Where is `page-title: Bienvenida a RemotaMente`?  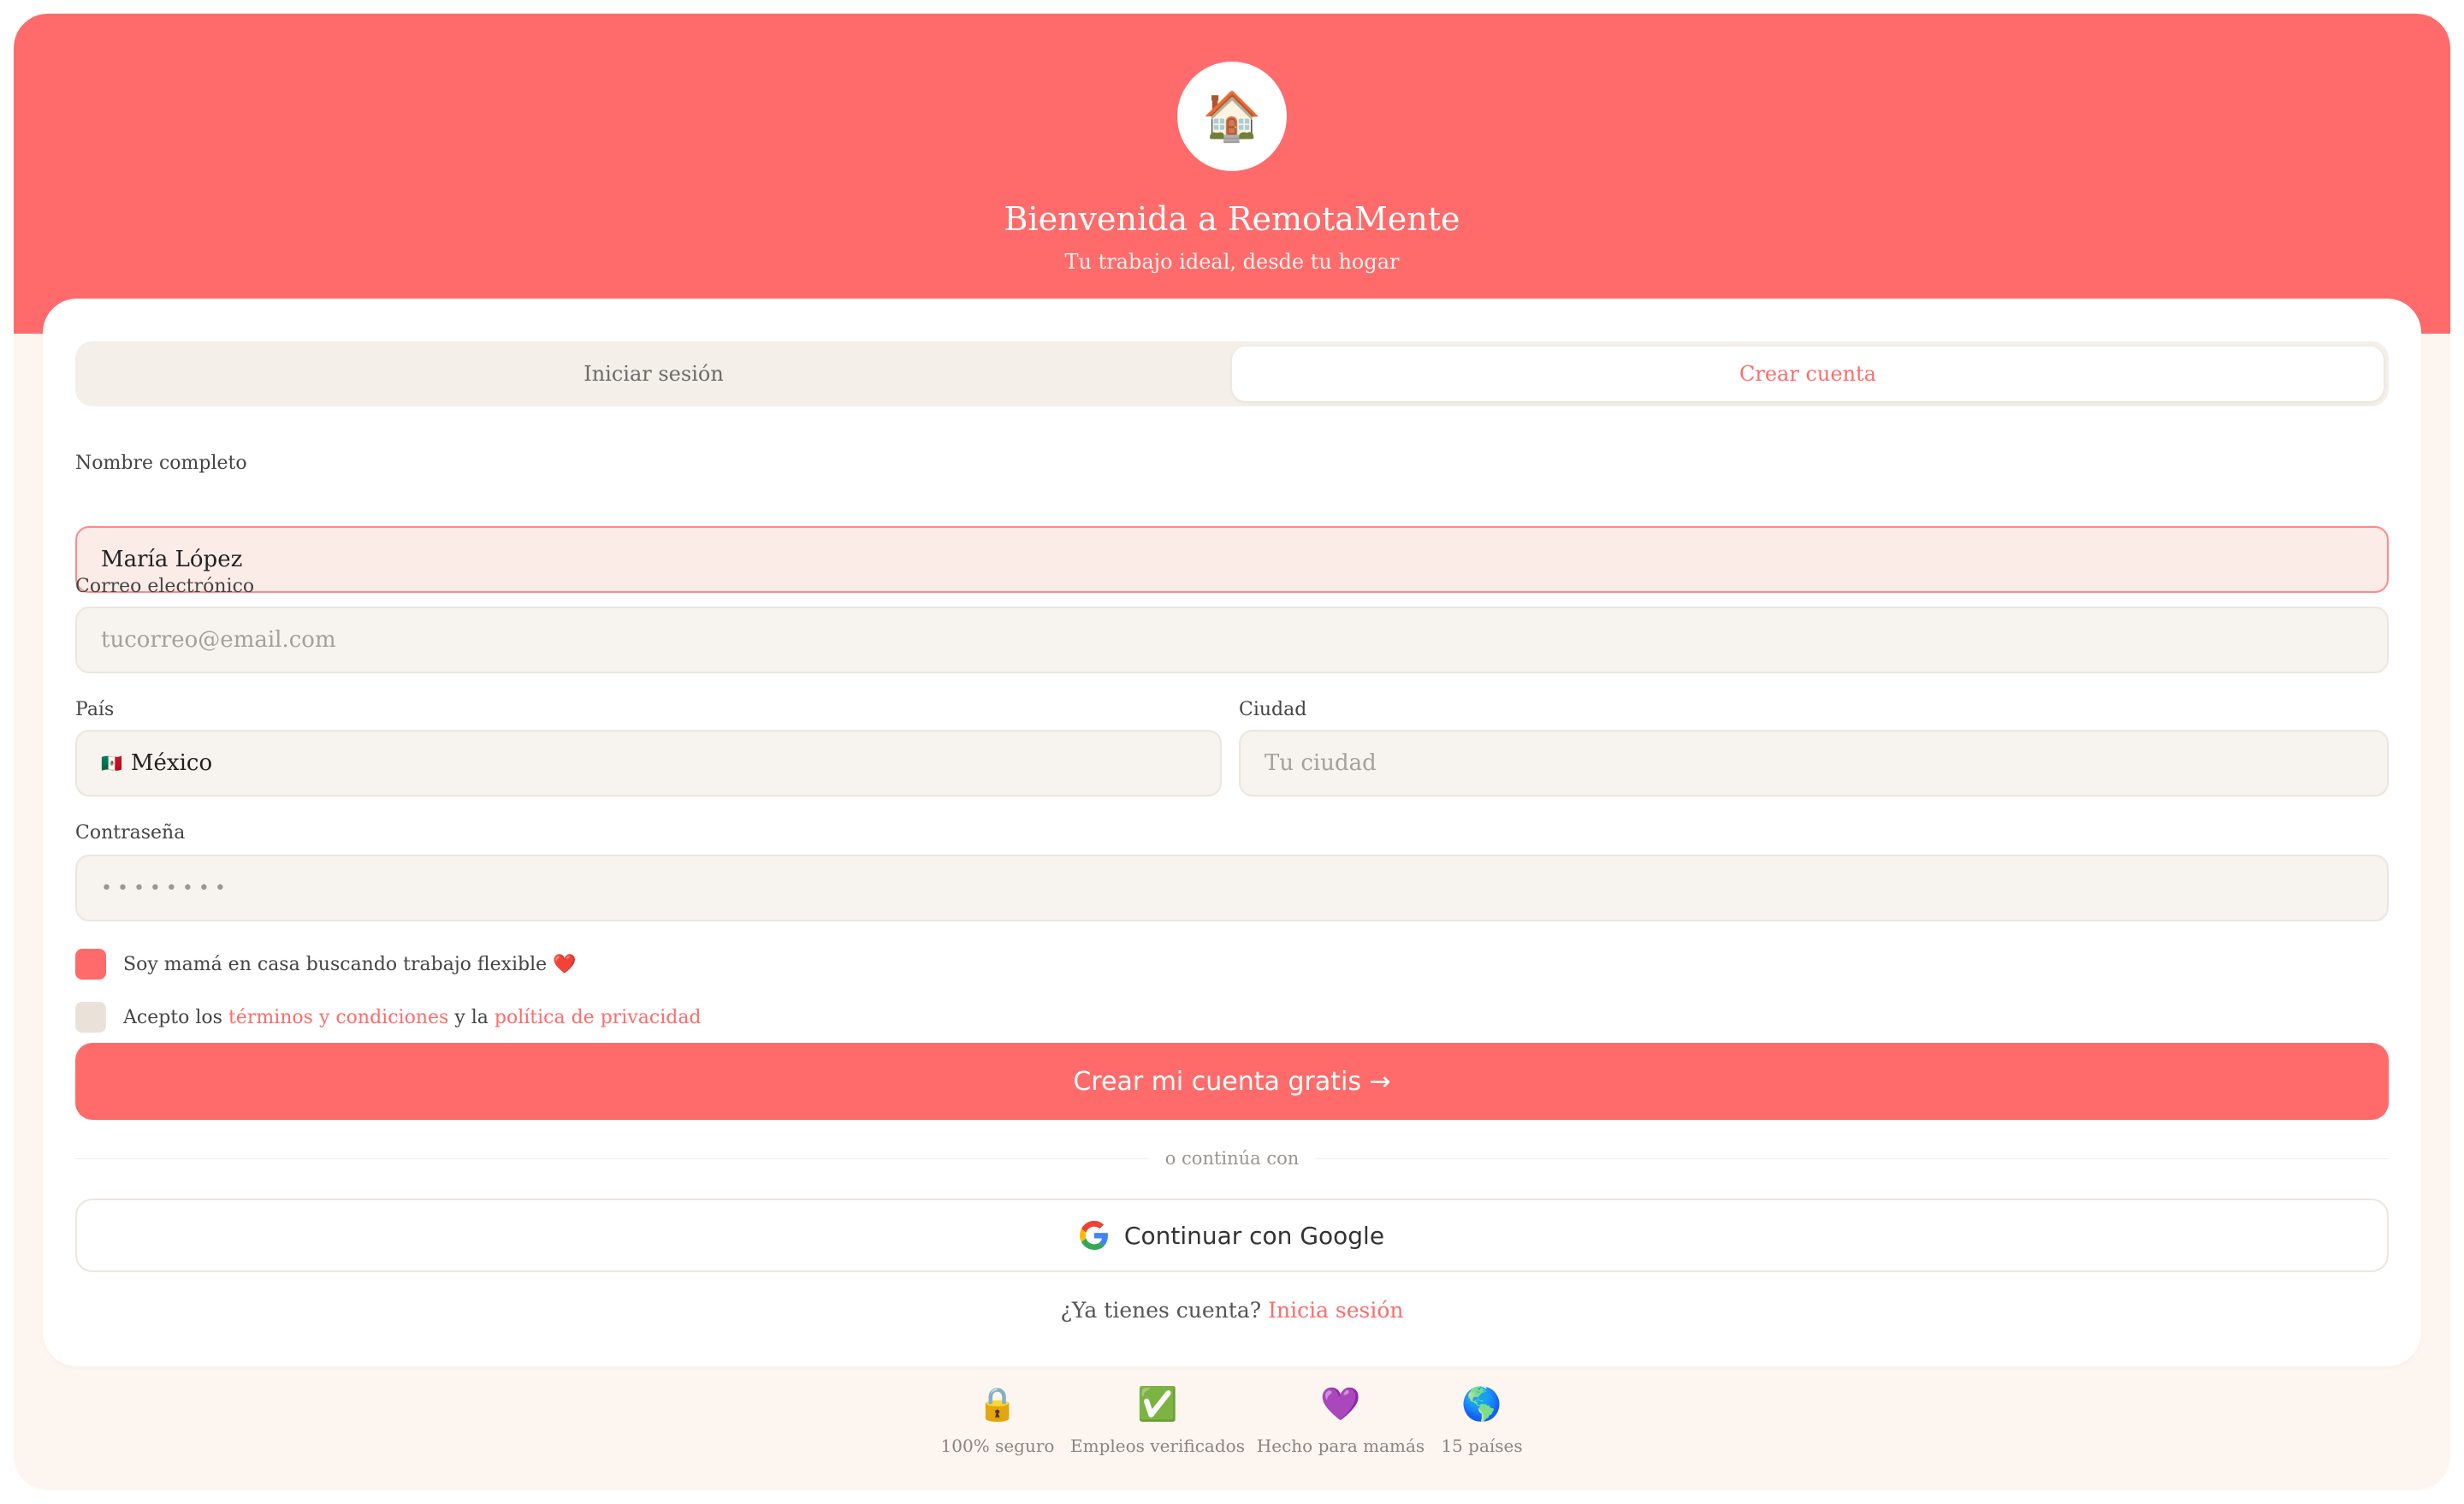 page-title: Bienvenida a RemotaMente is located at coordinates (1232, 219).